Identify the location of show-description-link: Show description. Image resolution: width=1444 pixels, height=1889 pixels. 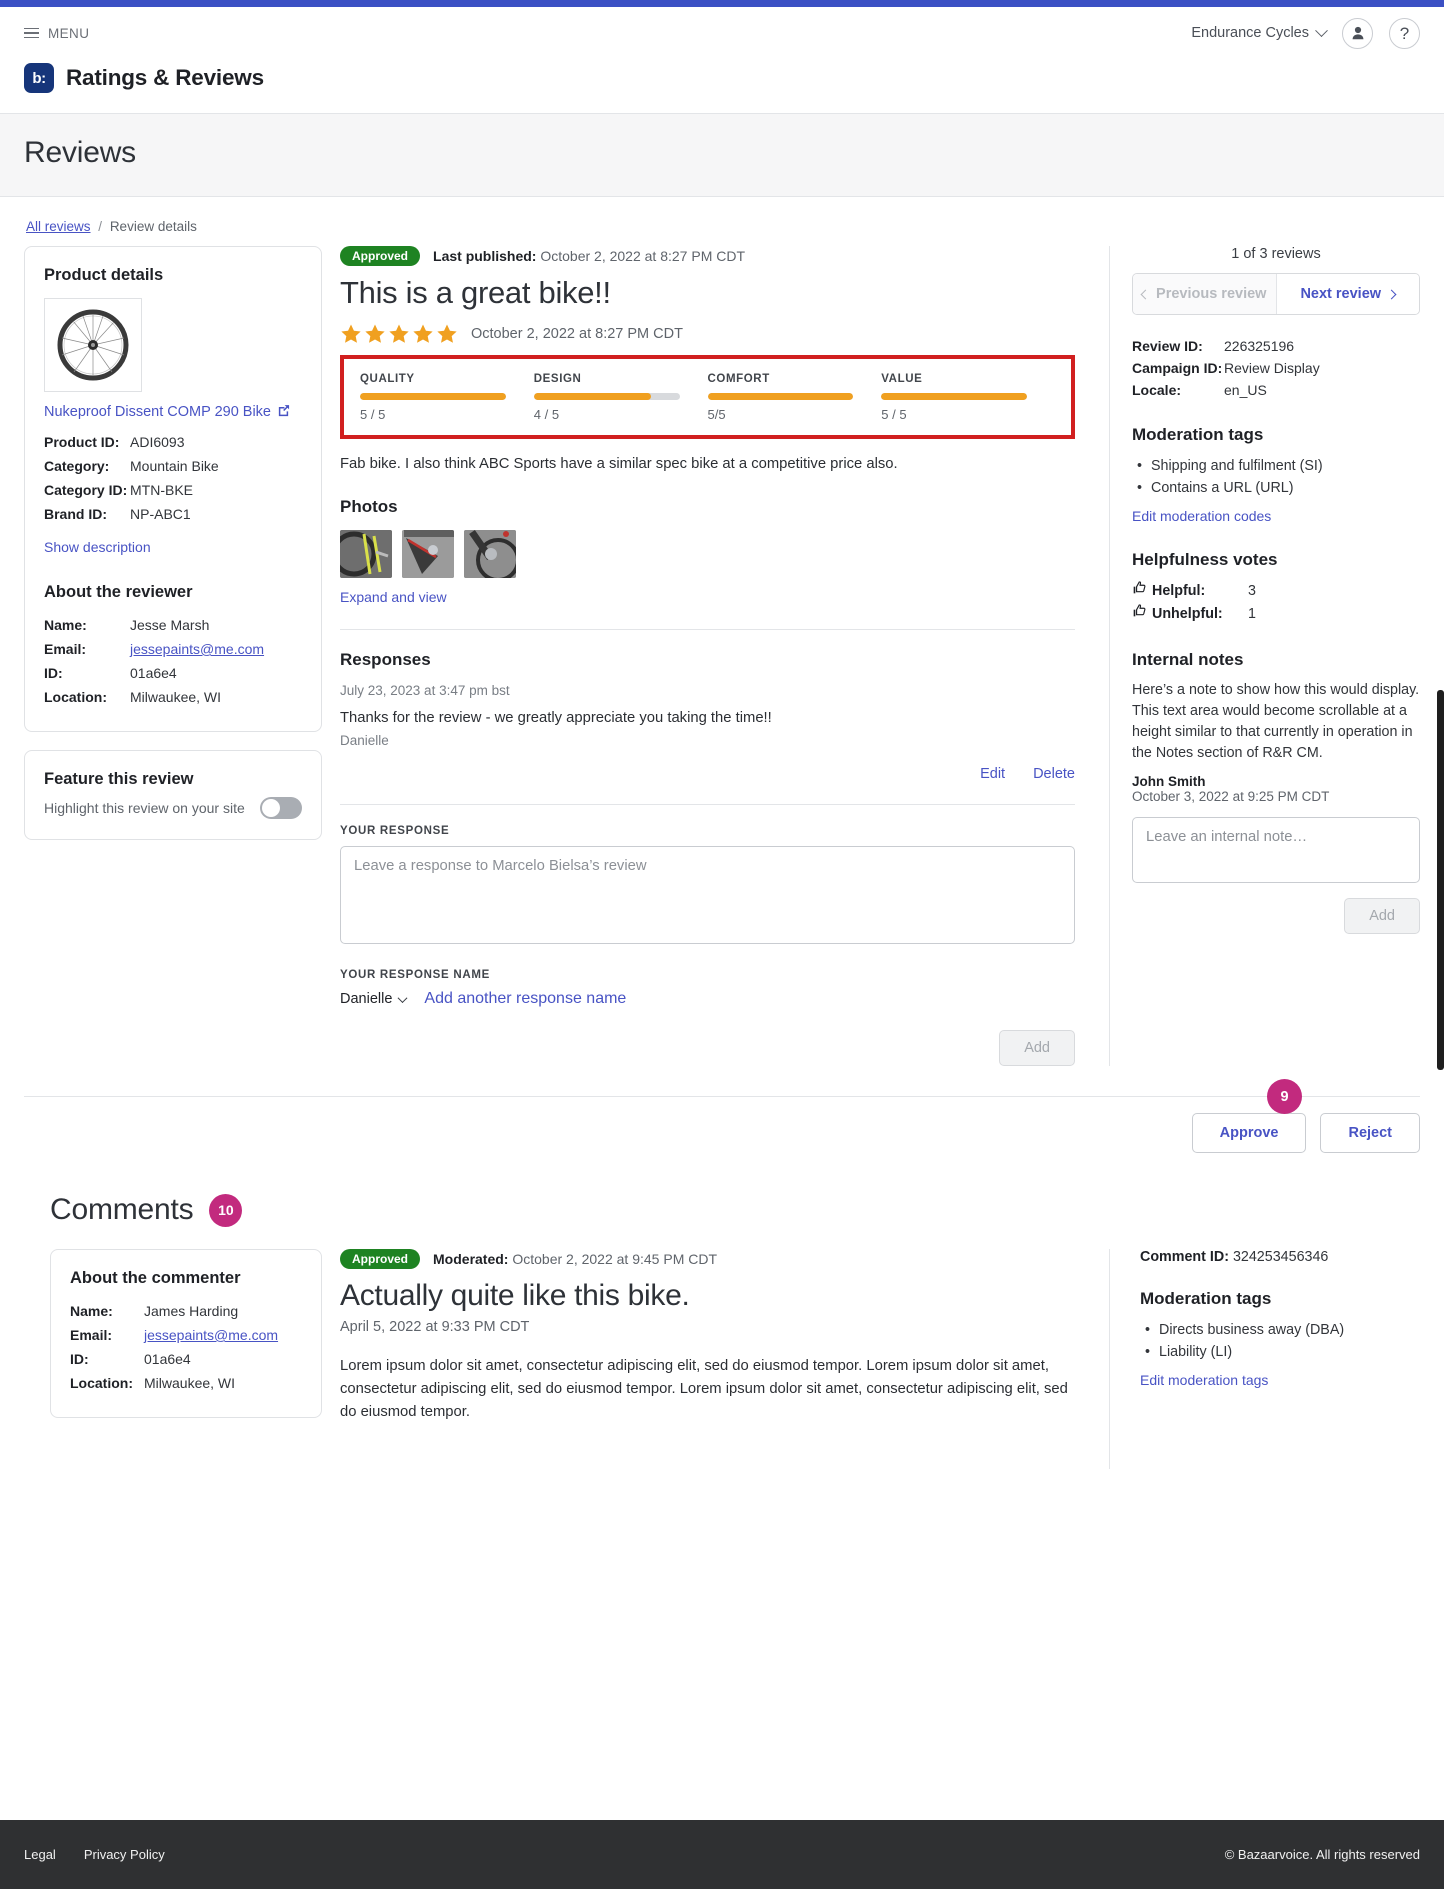
(97, 547).